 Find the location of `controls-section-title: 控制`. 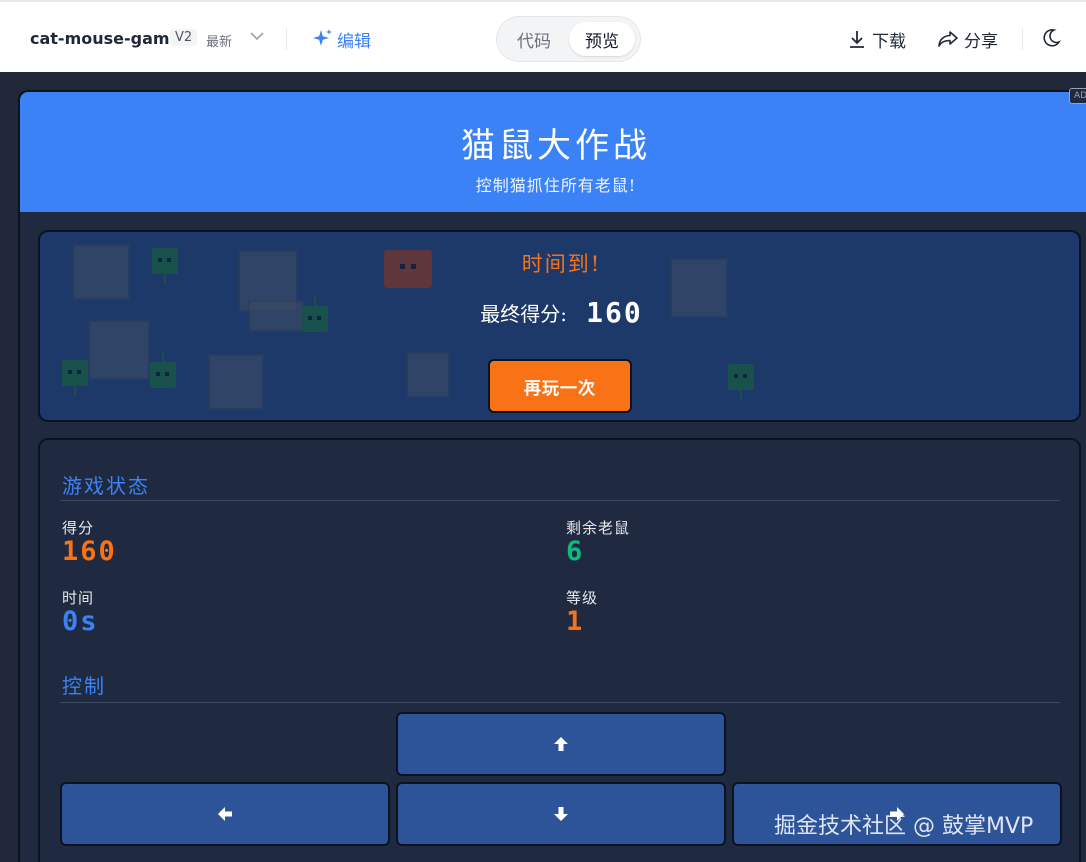

controls-section-title: 控制 is located at coordinates (84, 686).